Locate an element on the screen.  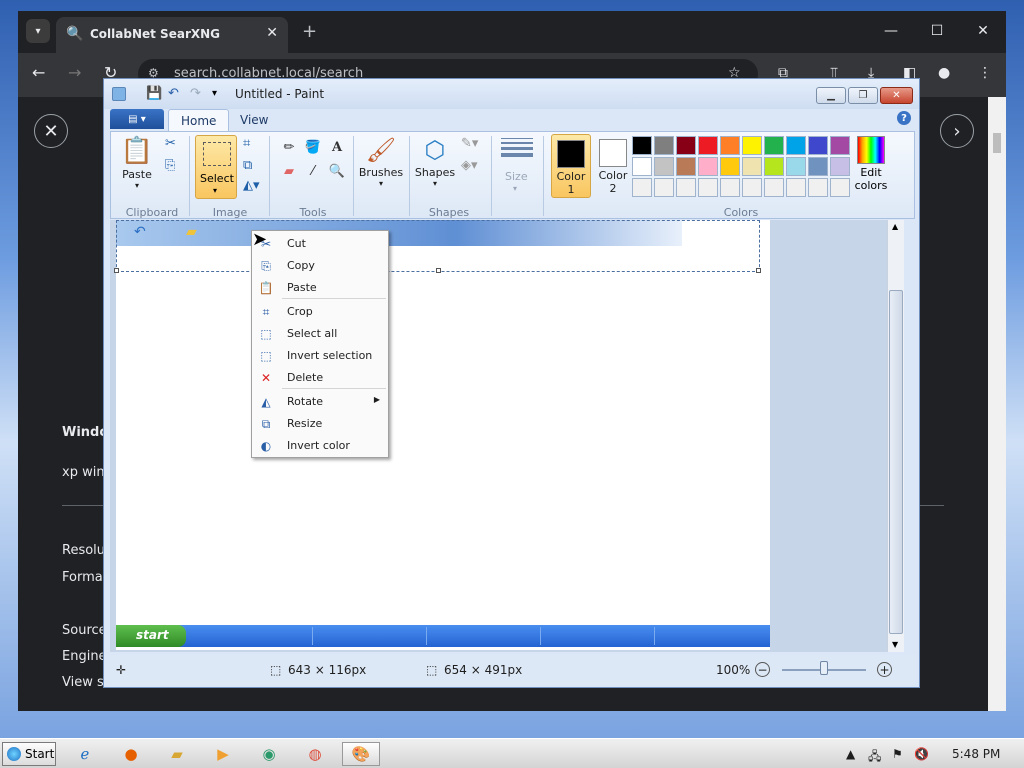
outline-icon: ✎▾ is located at coordinates (469, 143).